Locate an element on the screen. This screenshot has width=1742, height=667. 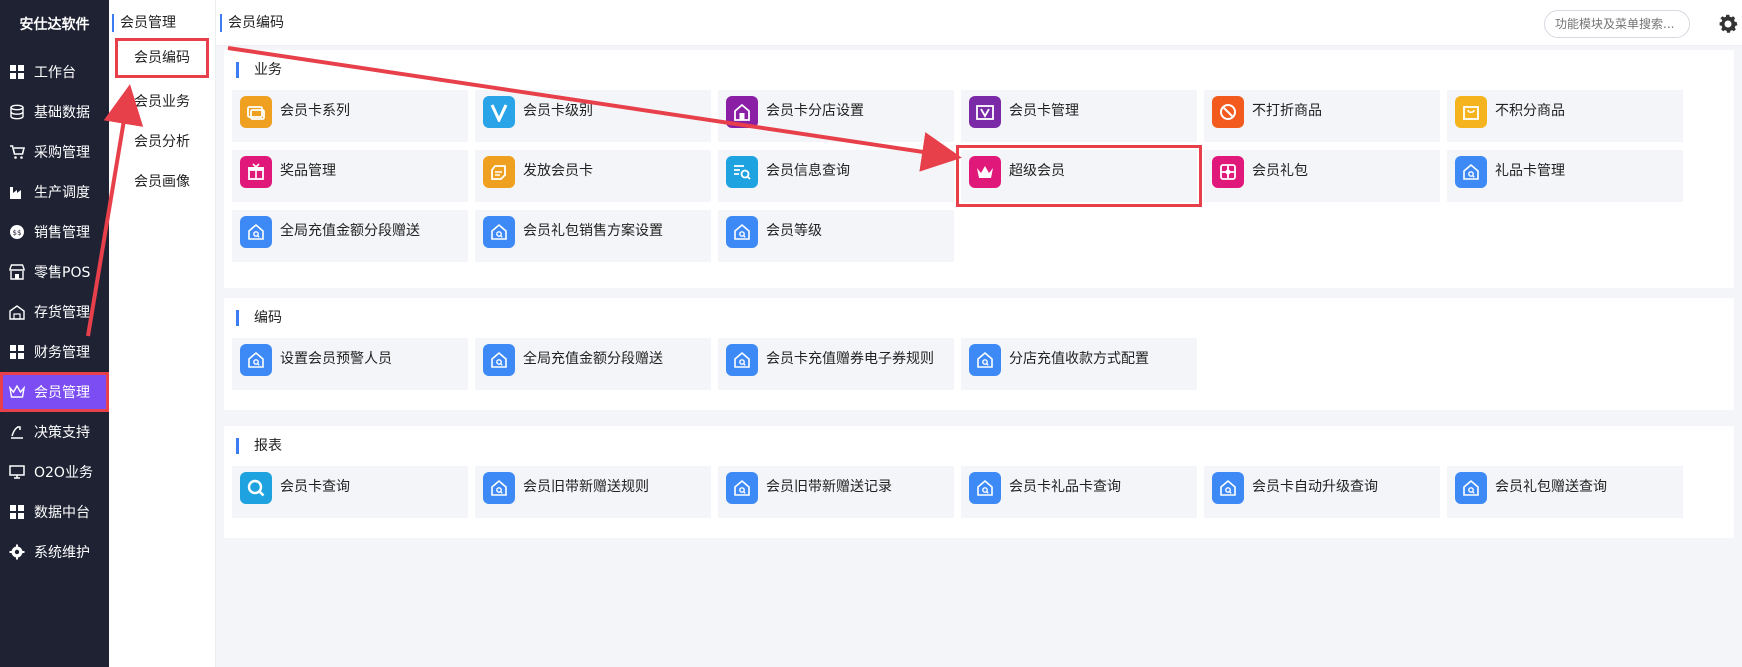
function-card-label: 设置会员预警人员 is located at coordinates (336, 359).